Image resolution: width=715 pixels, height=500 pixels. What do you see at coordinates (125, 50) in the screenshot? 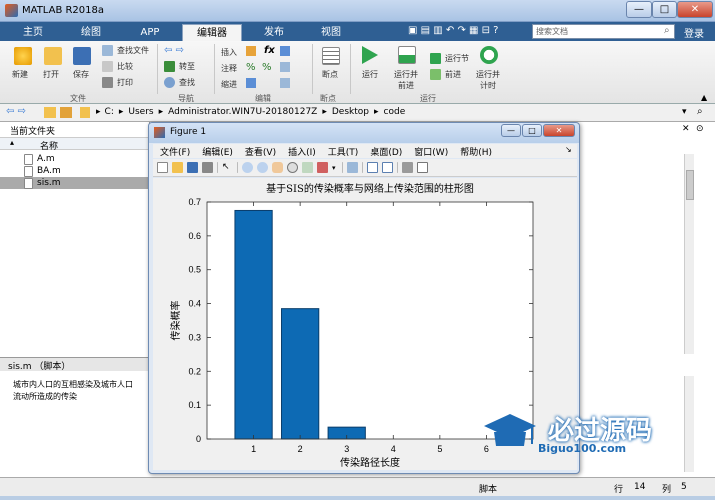
I see `find-files-button: 查找文件` at bounding box center [125, 50].